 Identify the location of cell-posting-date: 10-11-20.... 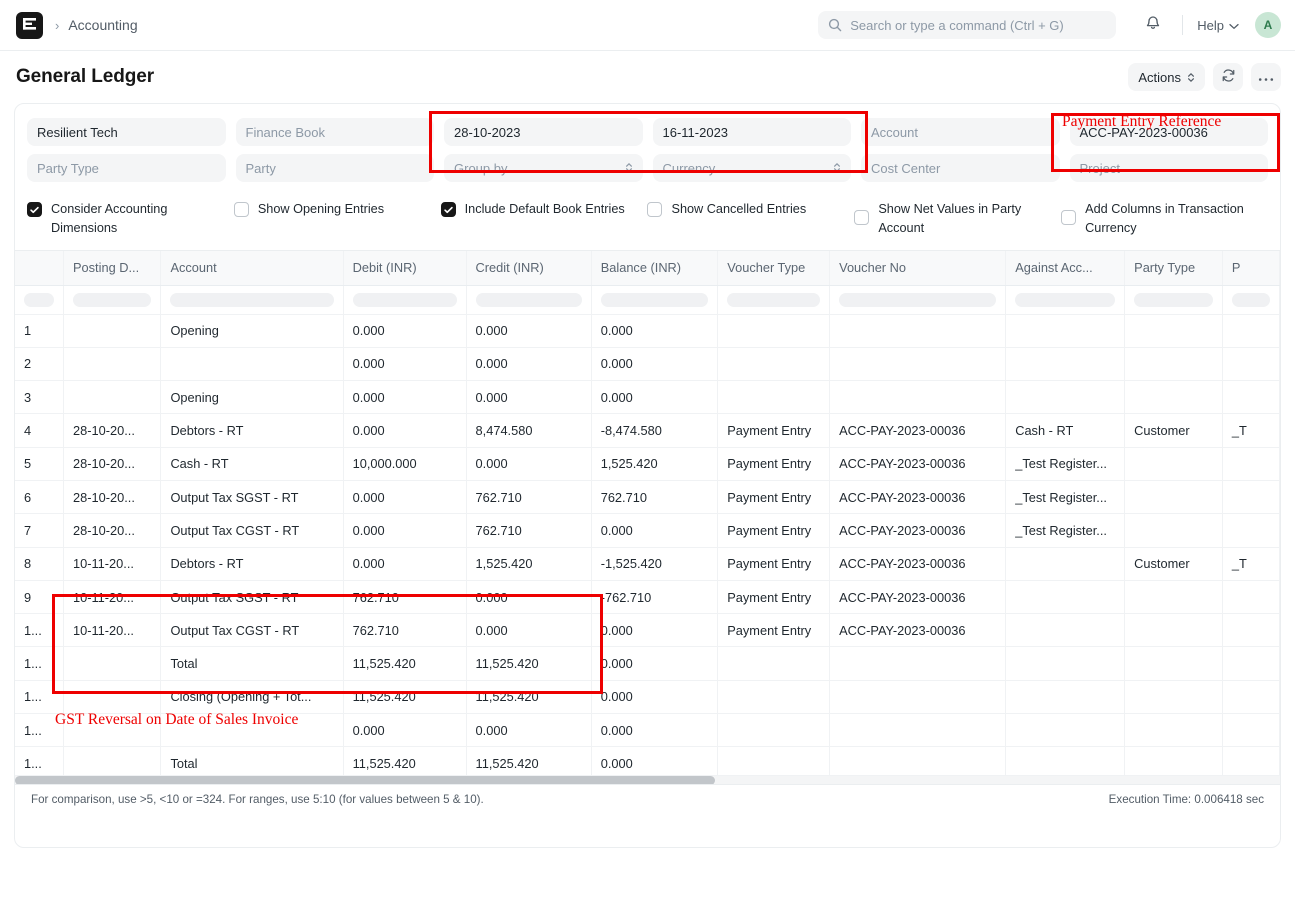
(112, 564).